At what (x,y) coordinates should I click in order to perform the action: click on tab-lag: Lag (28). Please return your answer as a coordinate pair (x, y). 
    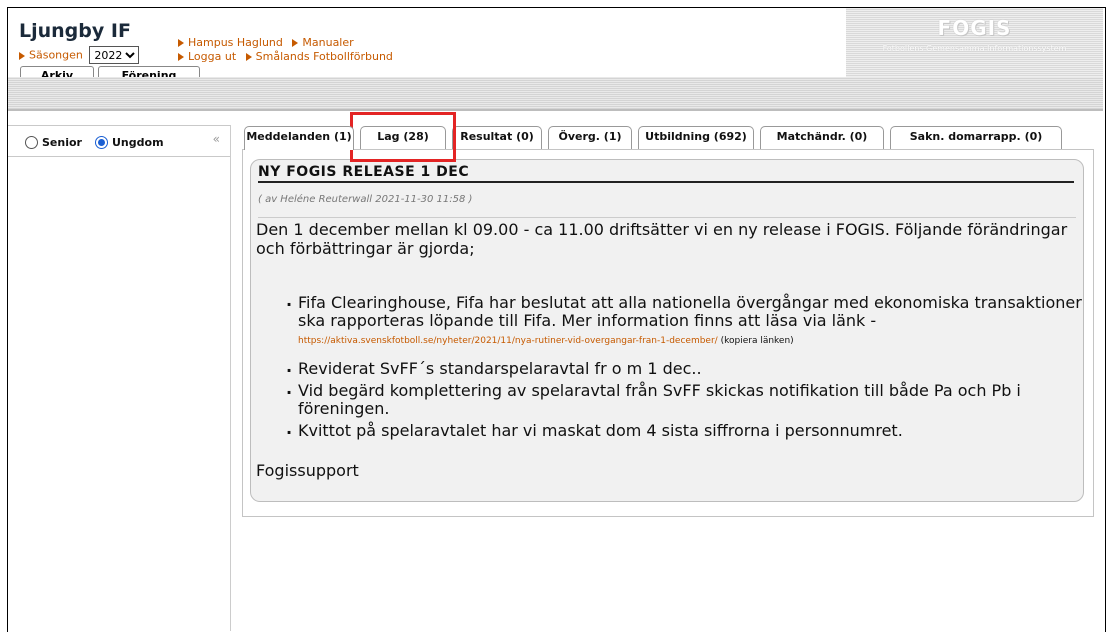
    Looking at the image, I should click on (403, 138).